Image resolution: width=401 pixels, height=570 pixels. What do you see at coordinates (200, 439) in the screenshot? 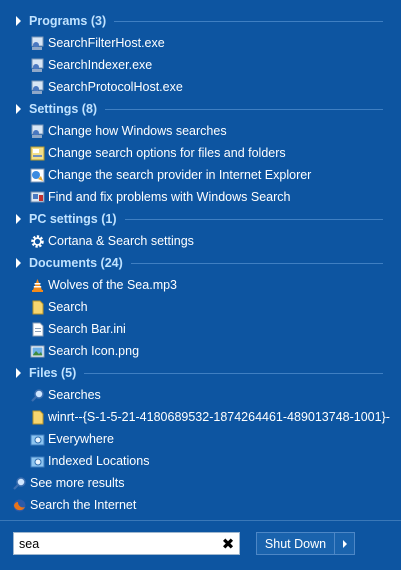
I see `result-item-everywhere: Everywhere` at bounding box center [200, 439].